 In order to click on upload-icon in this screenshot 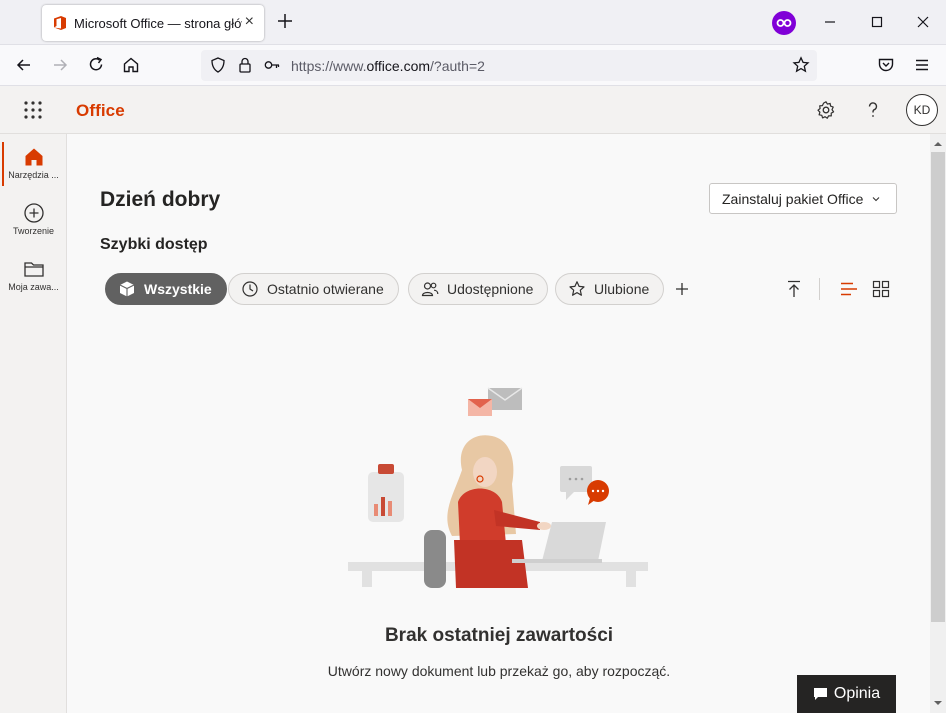, I will do `click(794, 289)`.